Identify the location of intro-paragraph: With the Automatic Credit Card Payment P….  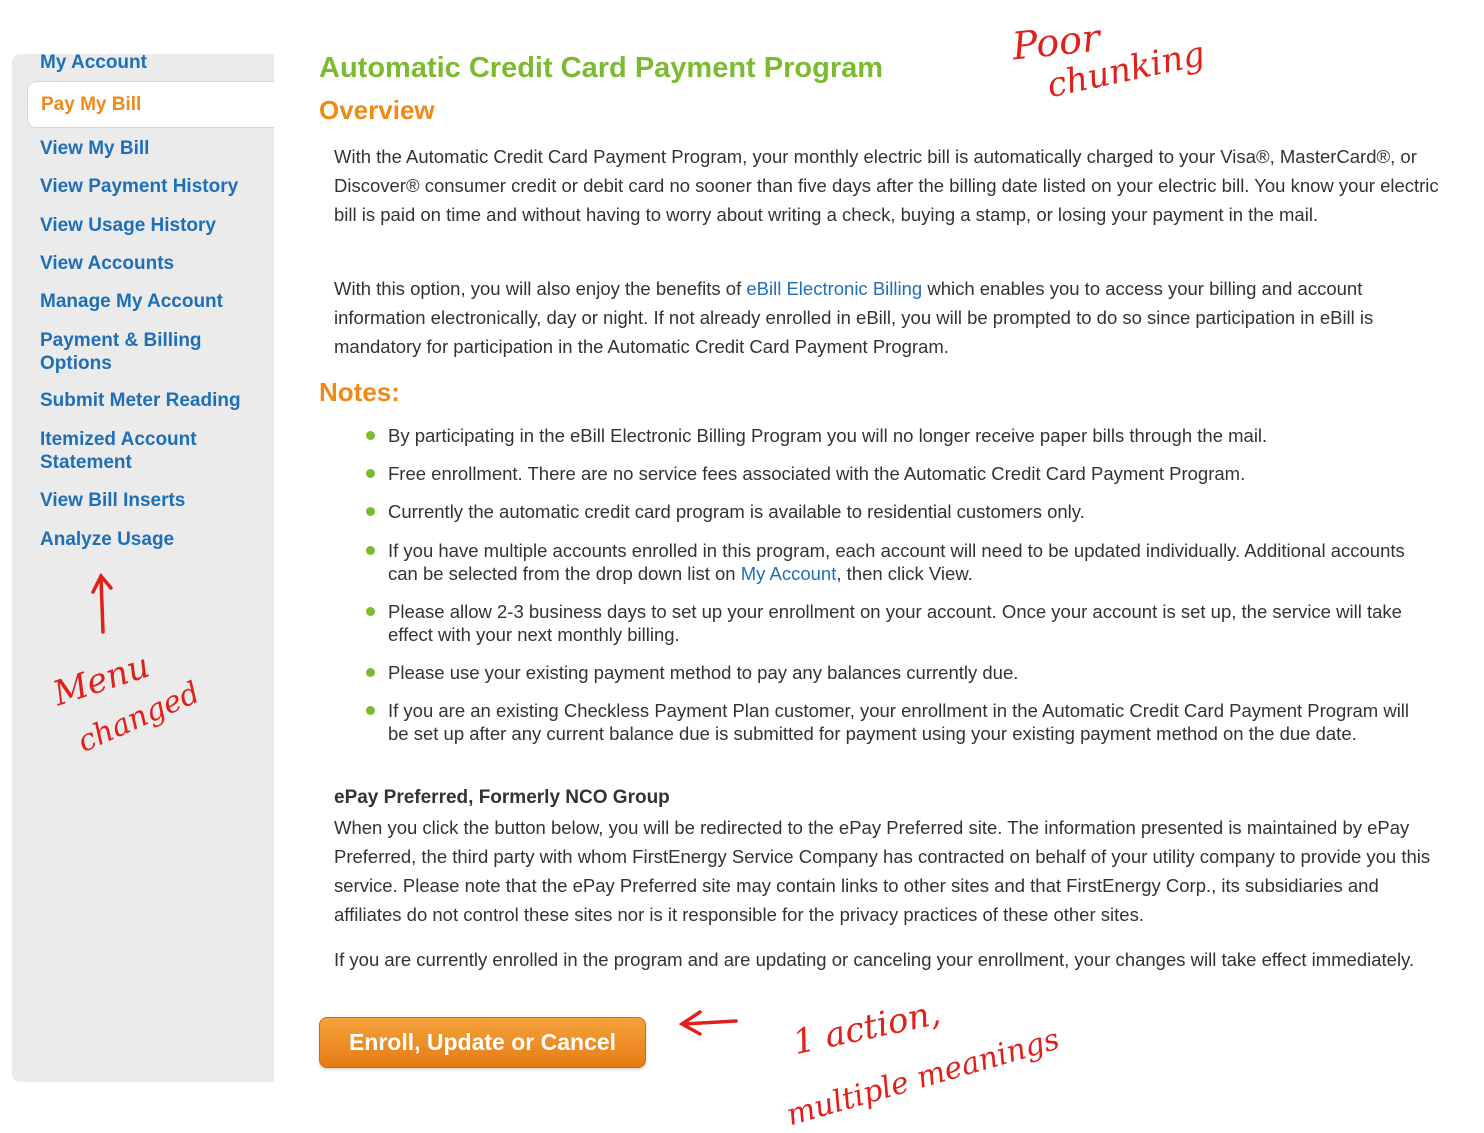
(886, 185).